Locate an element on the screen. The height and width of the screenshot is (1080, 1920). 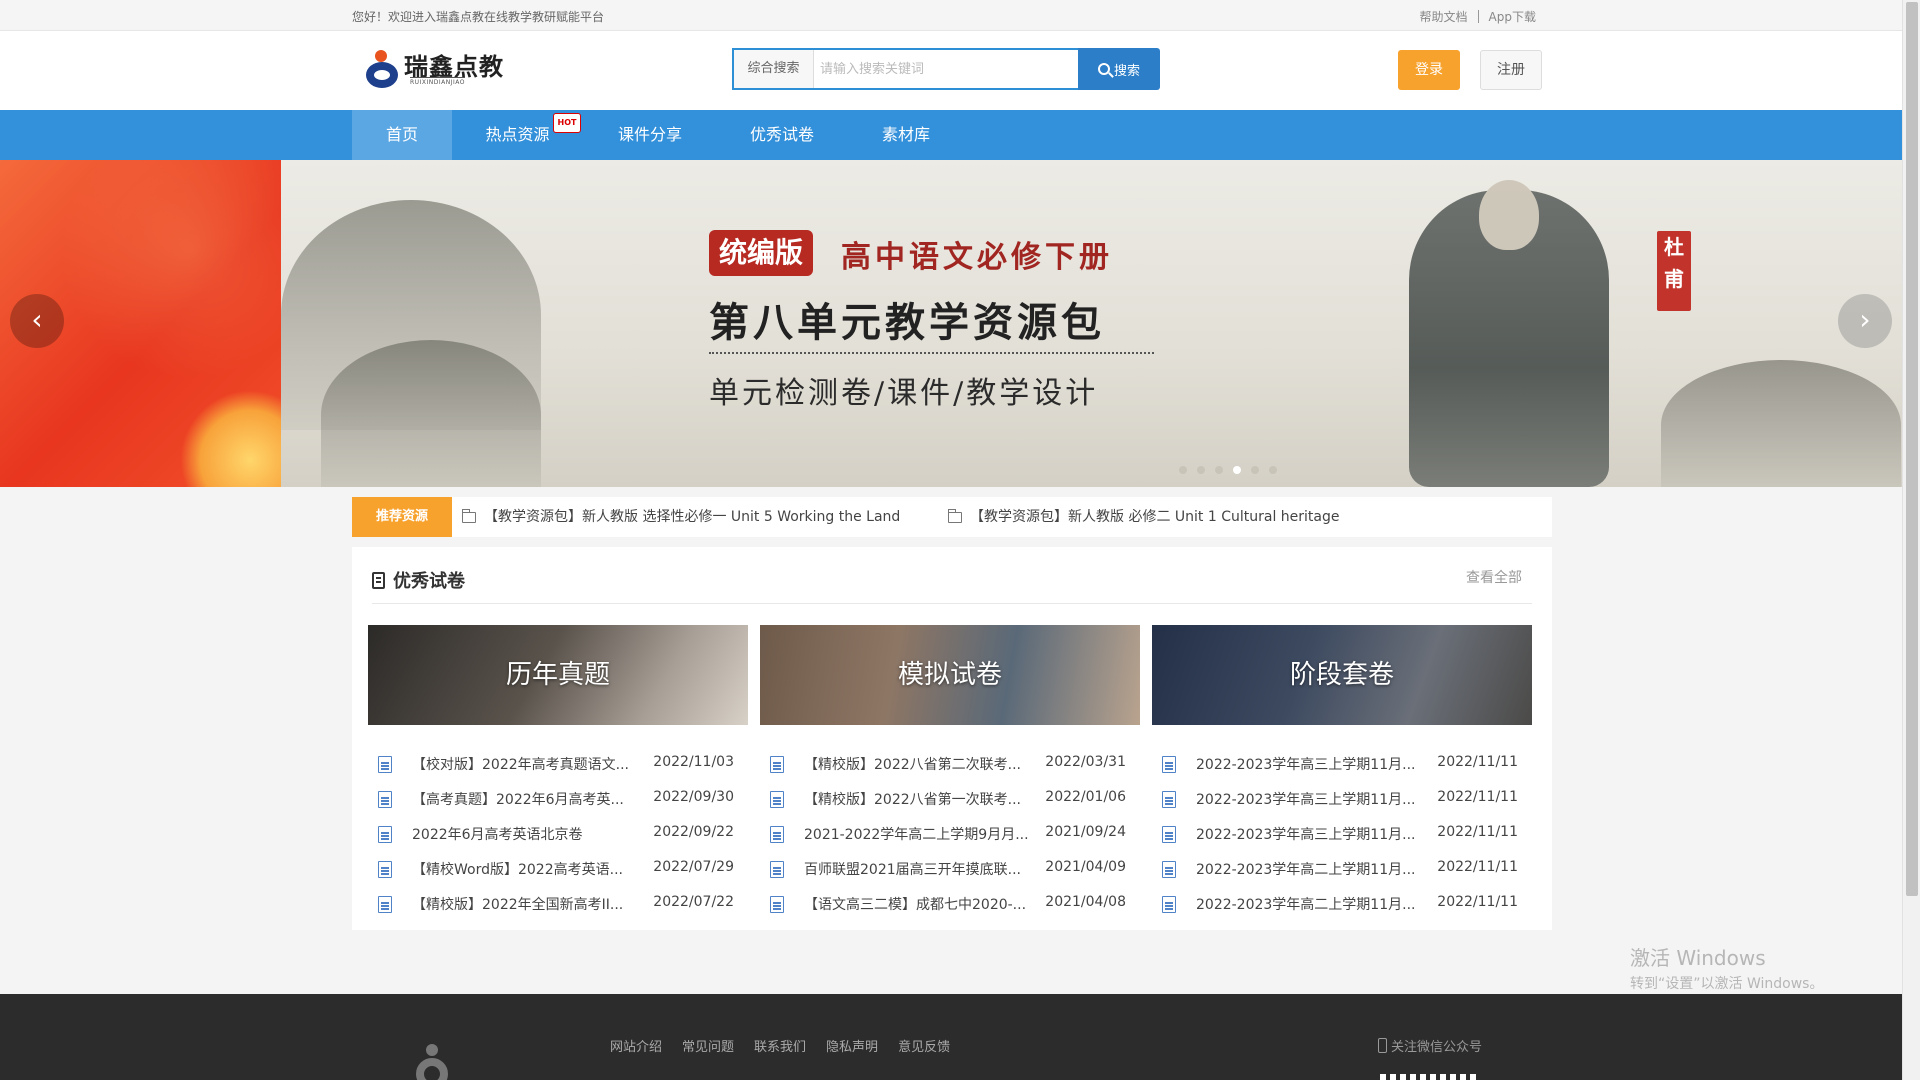
file-row: 【校对版】2022年高考真题语文... 2022/11/03 is located at coordinates (558, 763).